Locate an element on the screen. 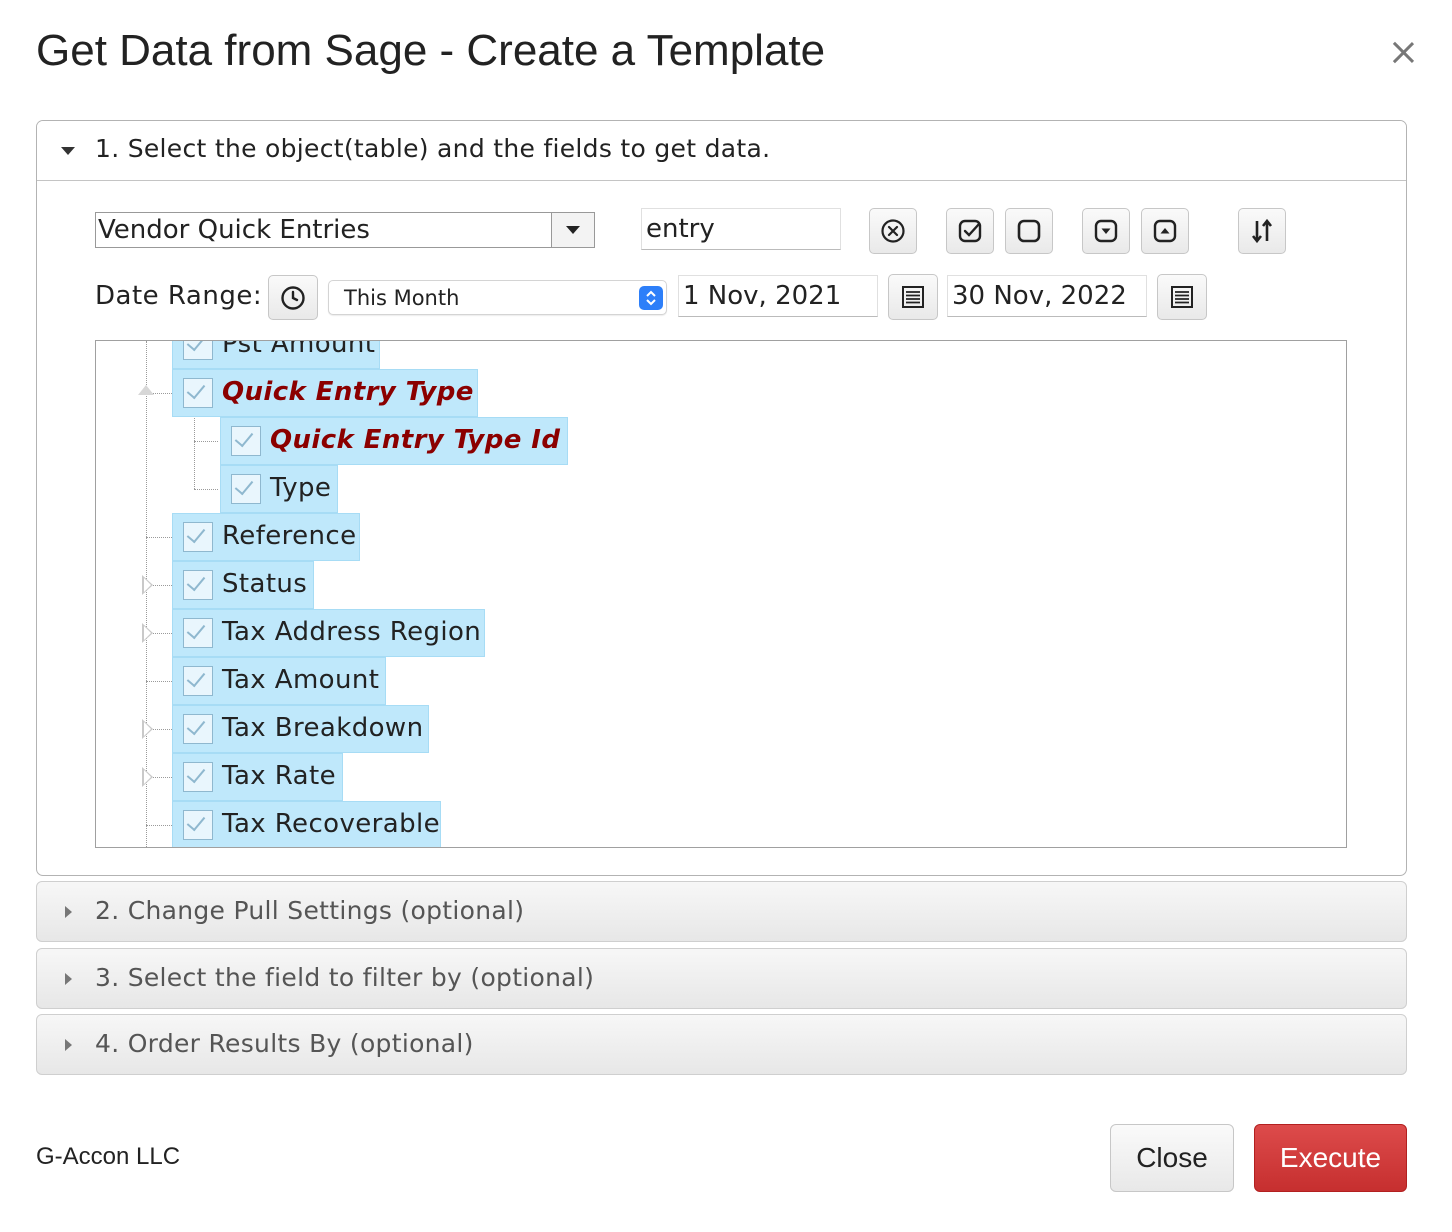  tree-node-label: Tax Address Region is located at coordinates (352, 632).